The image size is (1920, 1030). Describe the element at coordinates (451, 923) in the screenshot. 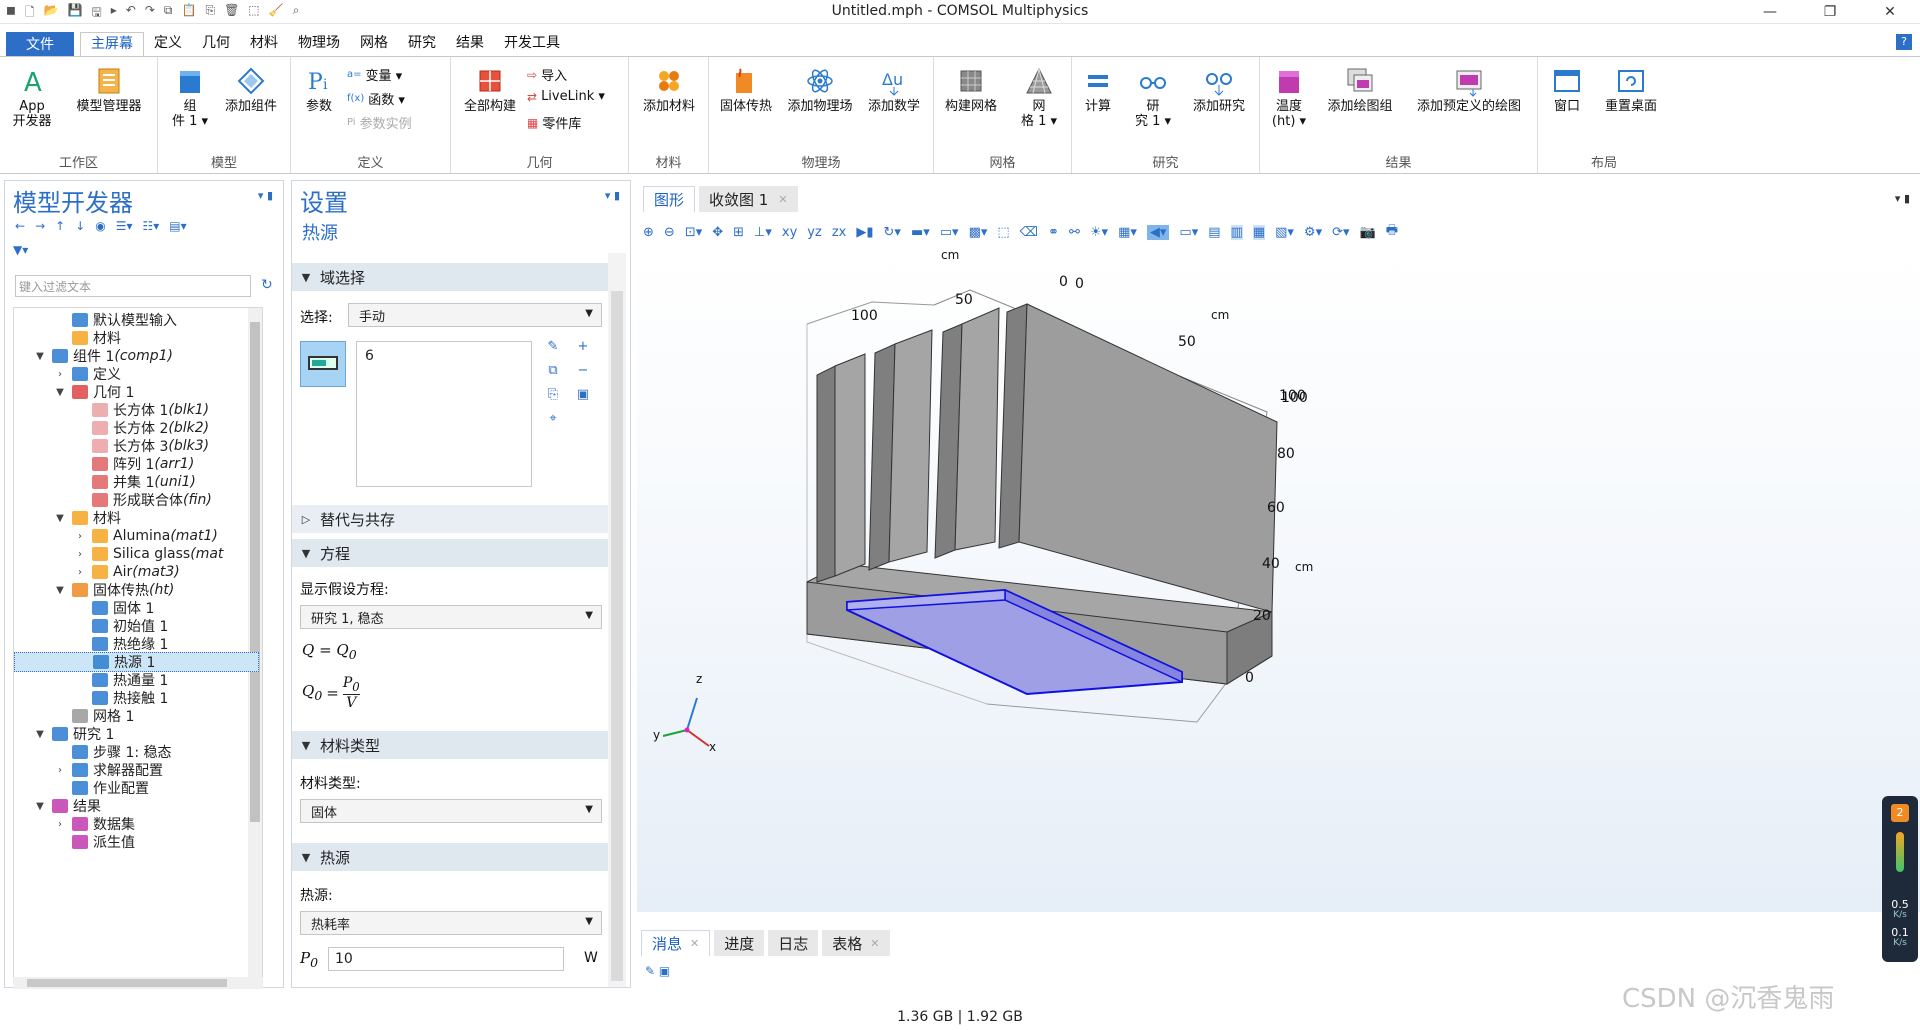

I see `heat-source-combo: 热耗率 ▼` at that location.